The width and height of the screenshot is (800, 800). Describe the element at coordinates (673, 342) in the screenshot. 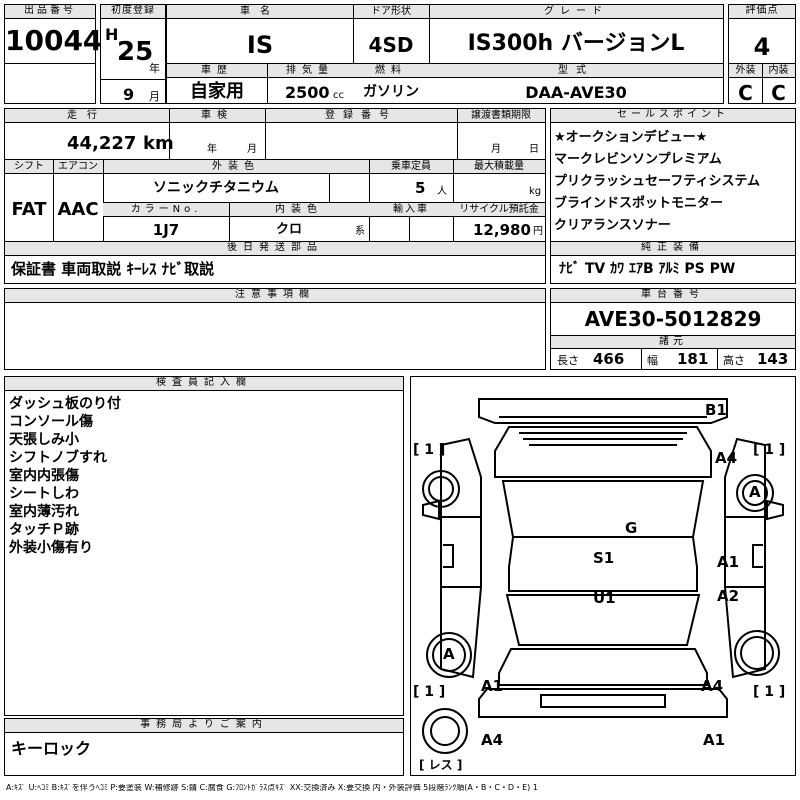

I see `dimensions-label: 諸元` at that location.